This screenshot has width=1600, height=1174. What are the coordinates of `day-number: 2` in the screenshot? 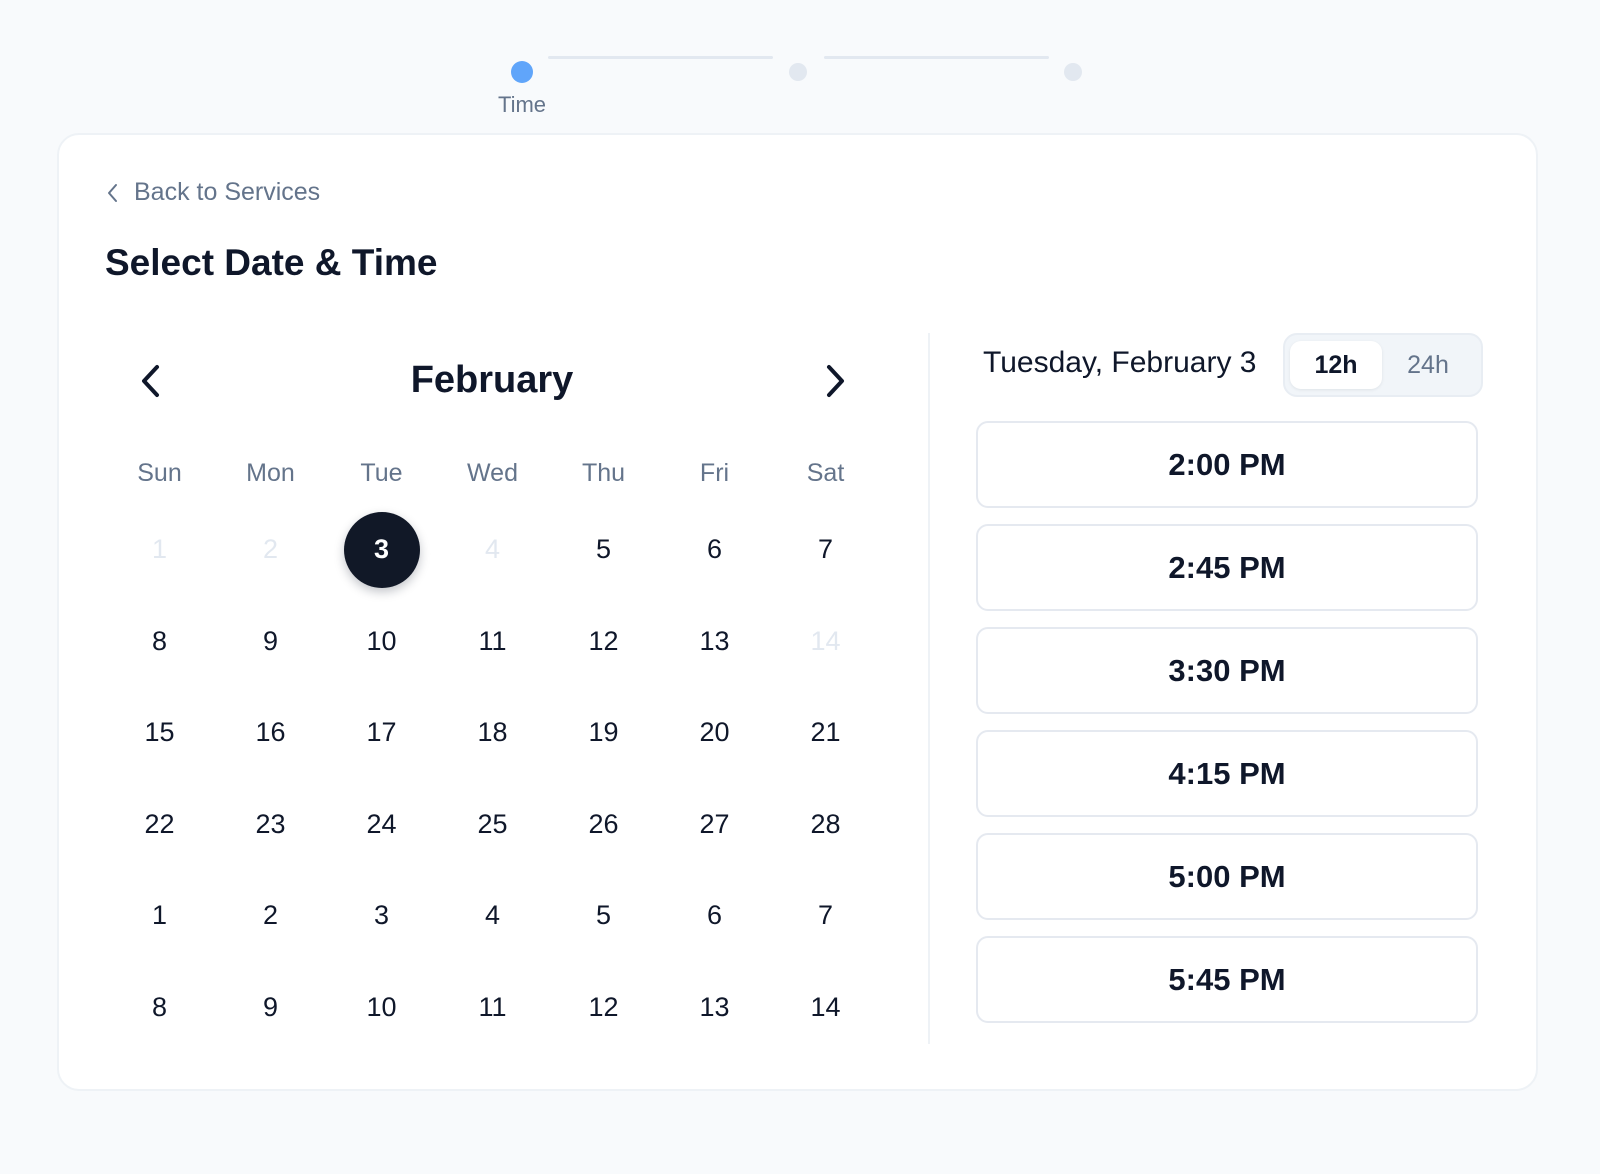 It's located at (270, 915).